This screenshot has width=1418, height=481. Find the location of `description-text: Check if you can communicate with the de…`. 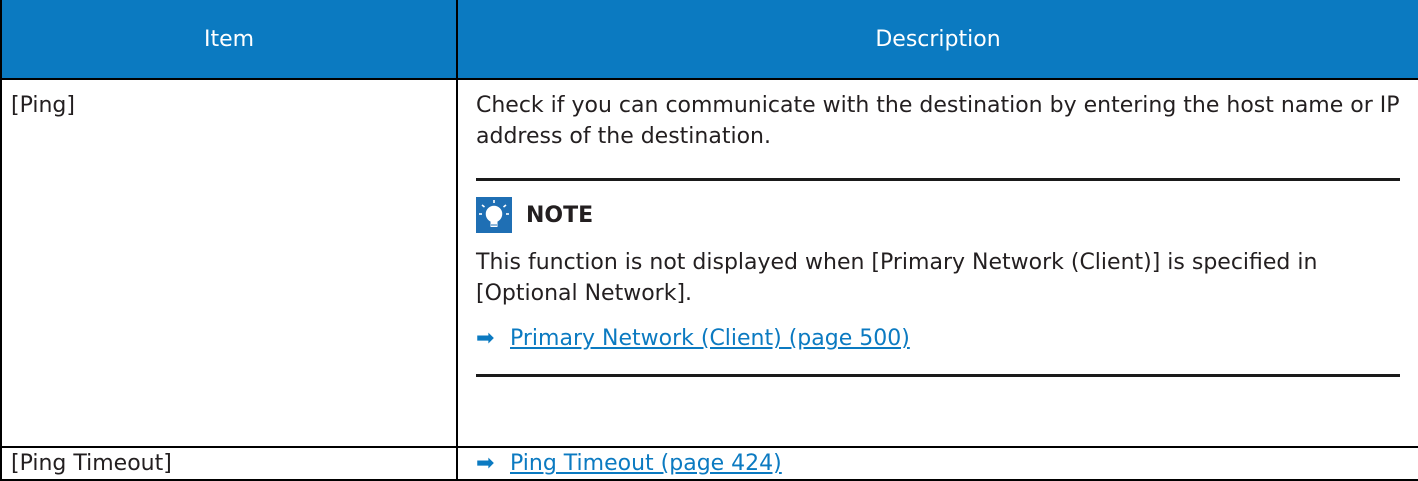

description-text: Check if you can communicate with the de… is located at coordinates (938, 121).